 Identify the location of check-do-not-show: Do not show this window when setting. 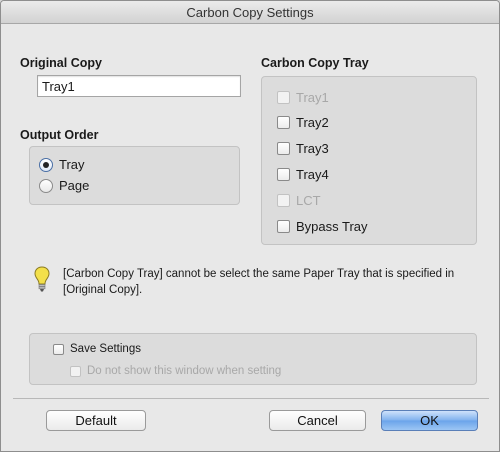
(175, 371).